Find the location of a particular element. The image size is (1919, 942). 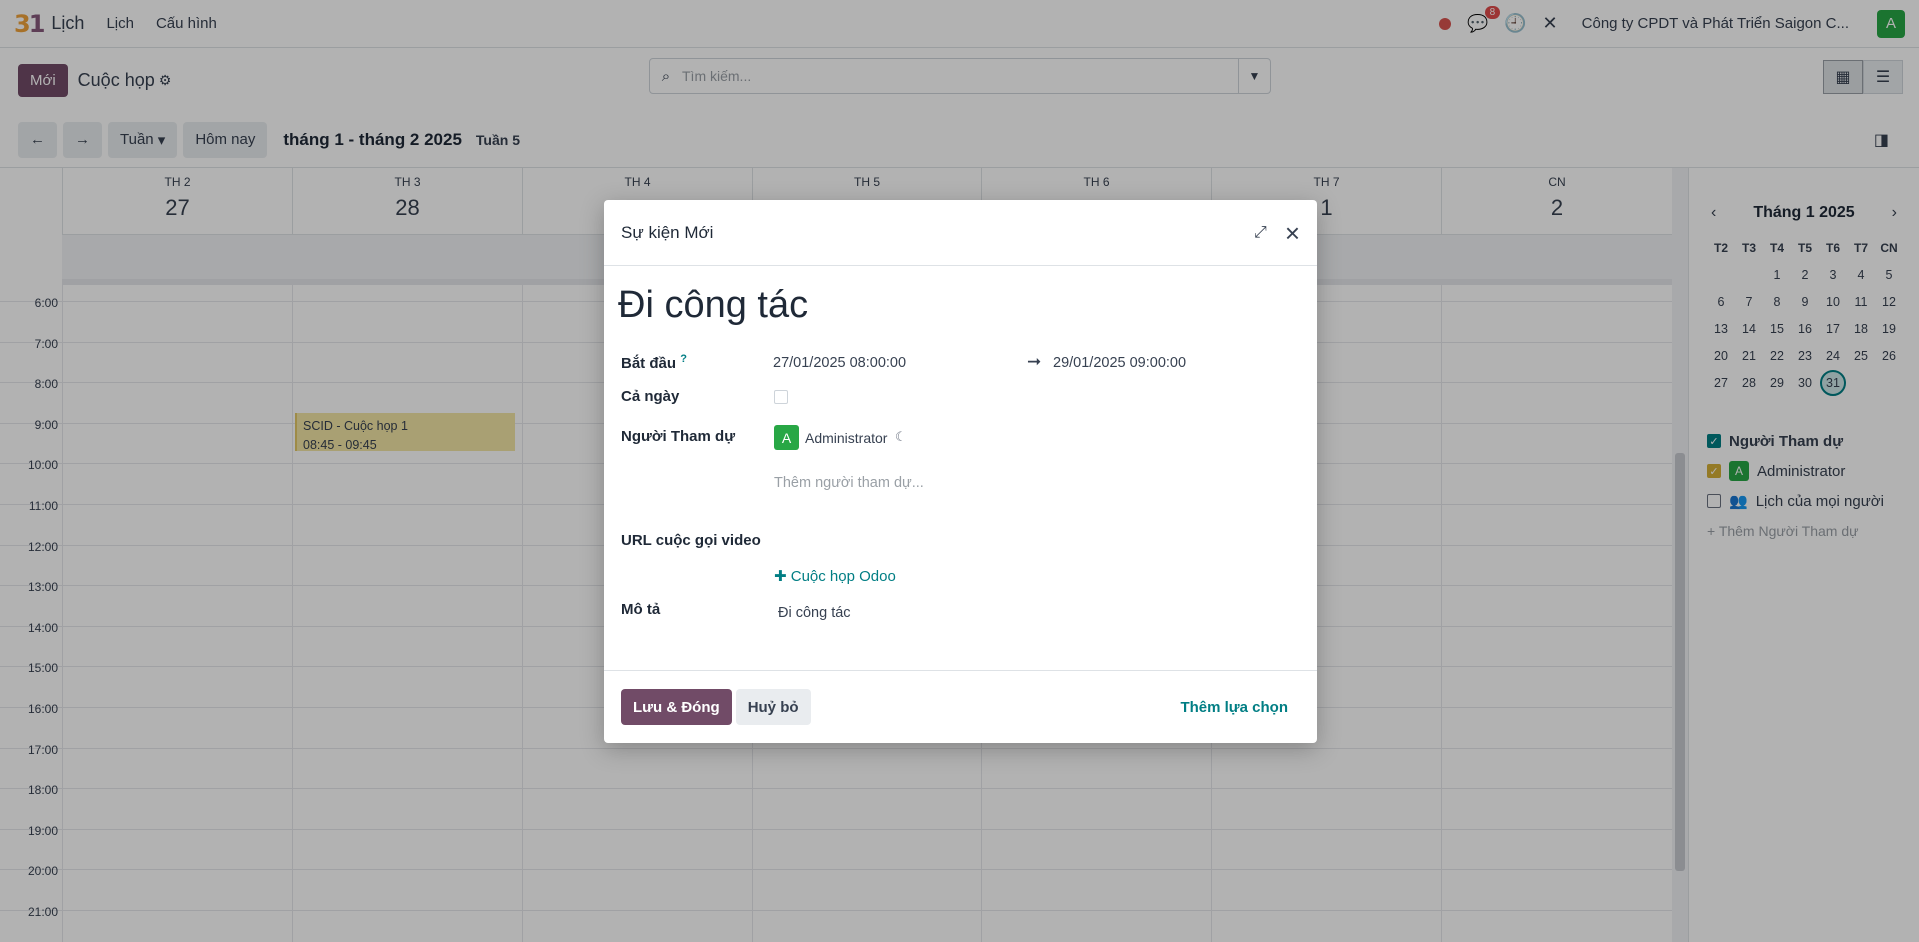

odoo-meeting-link: ✚ Cuộc họp Odoo is located at coordinates (835, 576).